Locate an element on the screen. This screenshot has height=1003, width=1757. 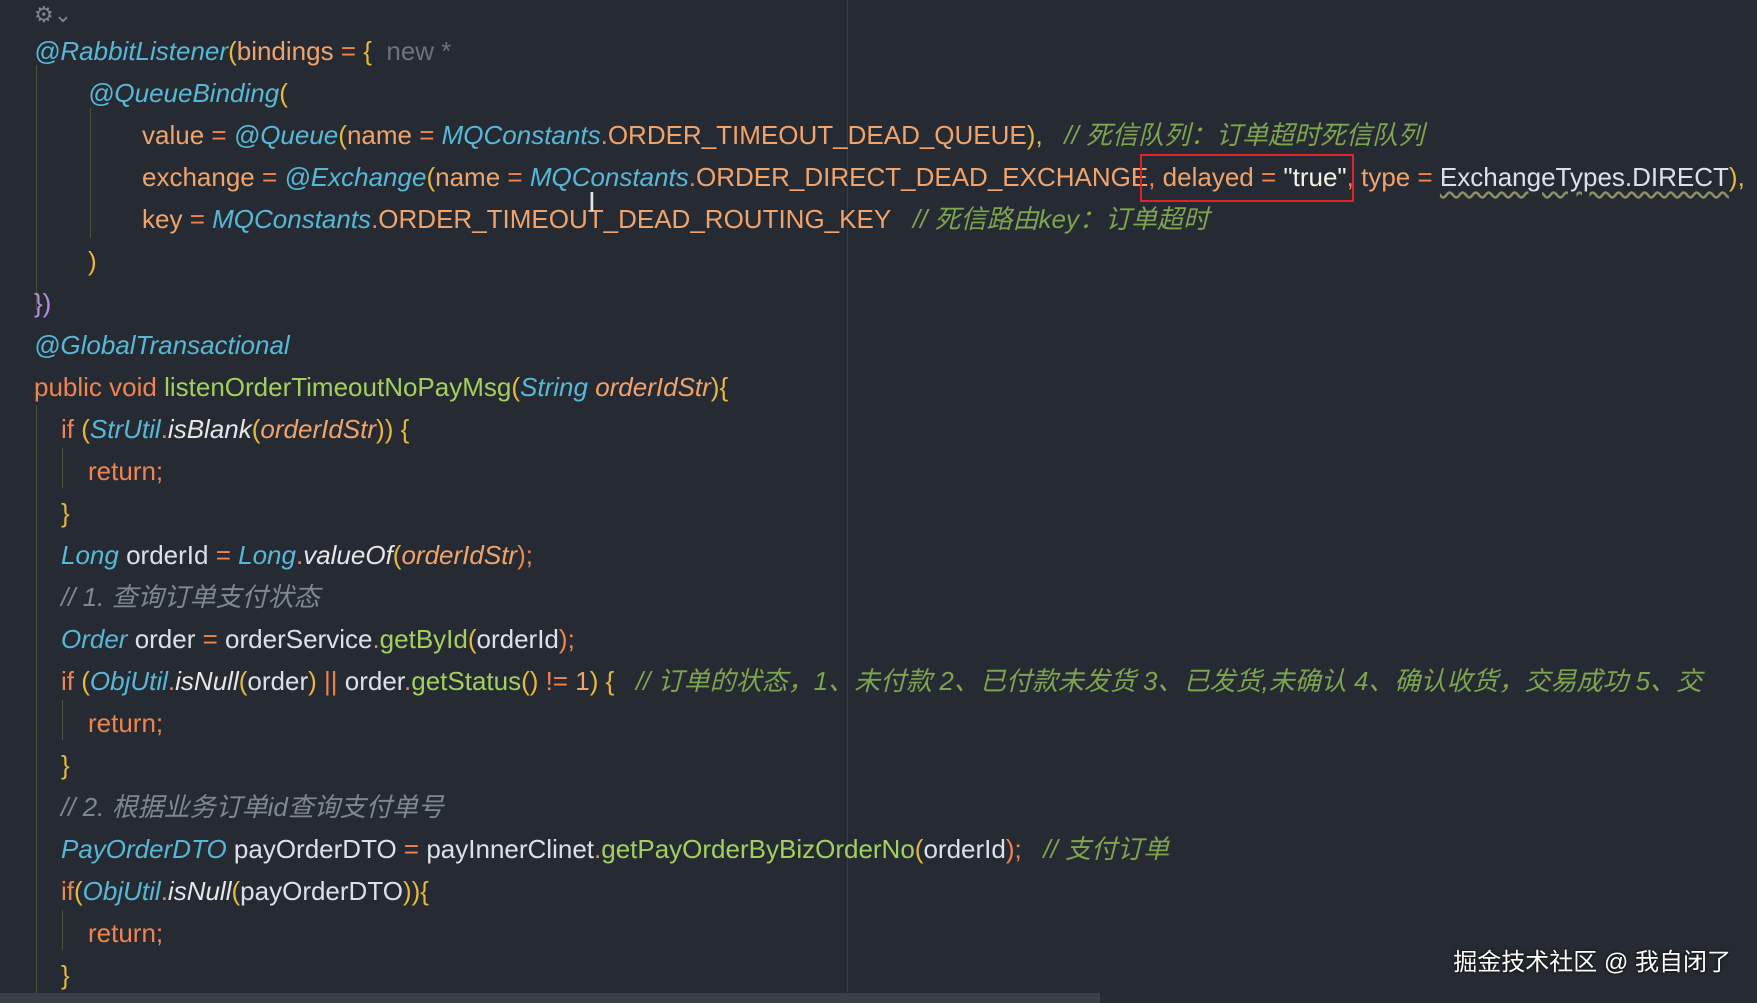
code-token: String is located at coordinates (558, 387).